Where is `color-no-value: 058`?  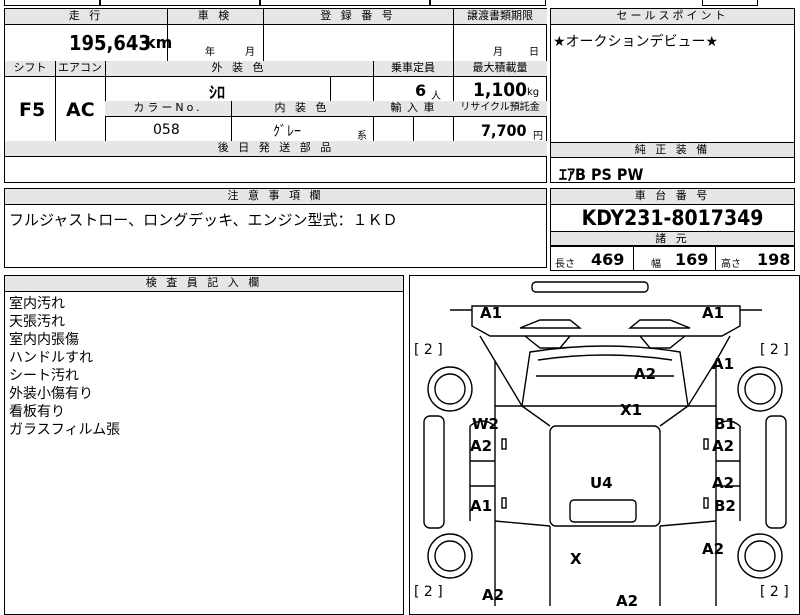
color-no-value: 058 is located at coordinates (166, 130).